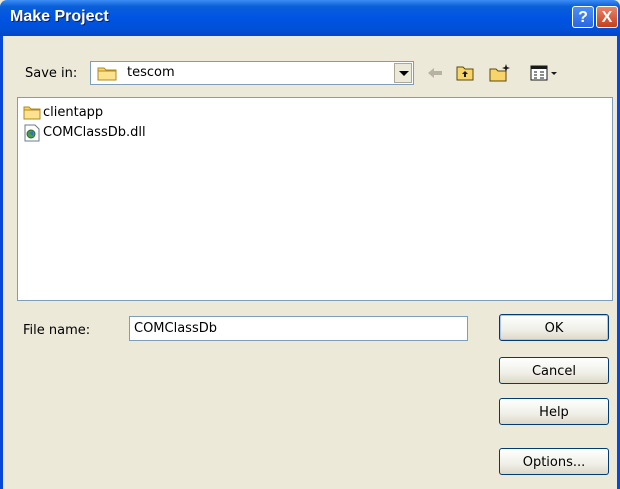 The height and width of the screenshot is (489, 620). Describe the element at coordinates (500, 73) in the screenshot. I see `new-folder-icon` at that location.